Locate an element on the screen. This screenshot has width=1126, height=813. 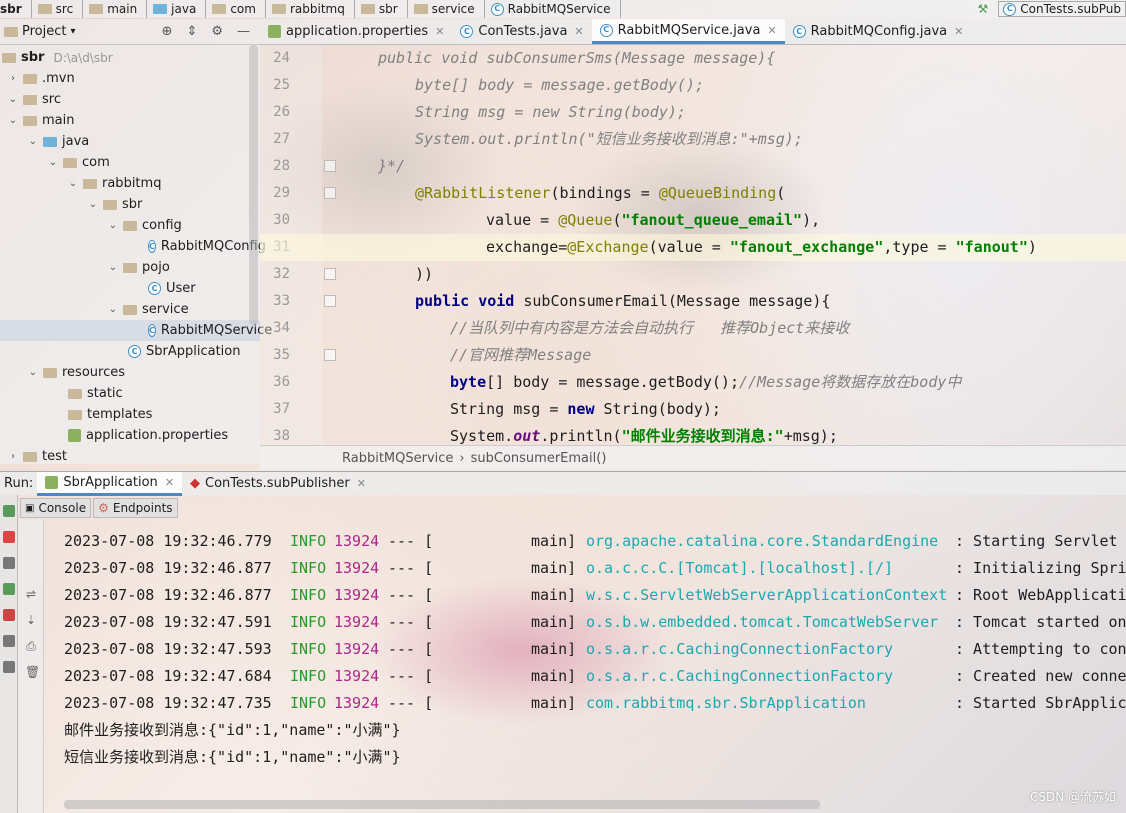
nav-crumb-service: service is located at coordinates (446, 9).